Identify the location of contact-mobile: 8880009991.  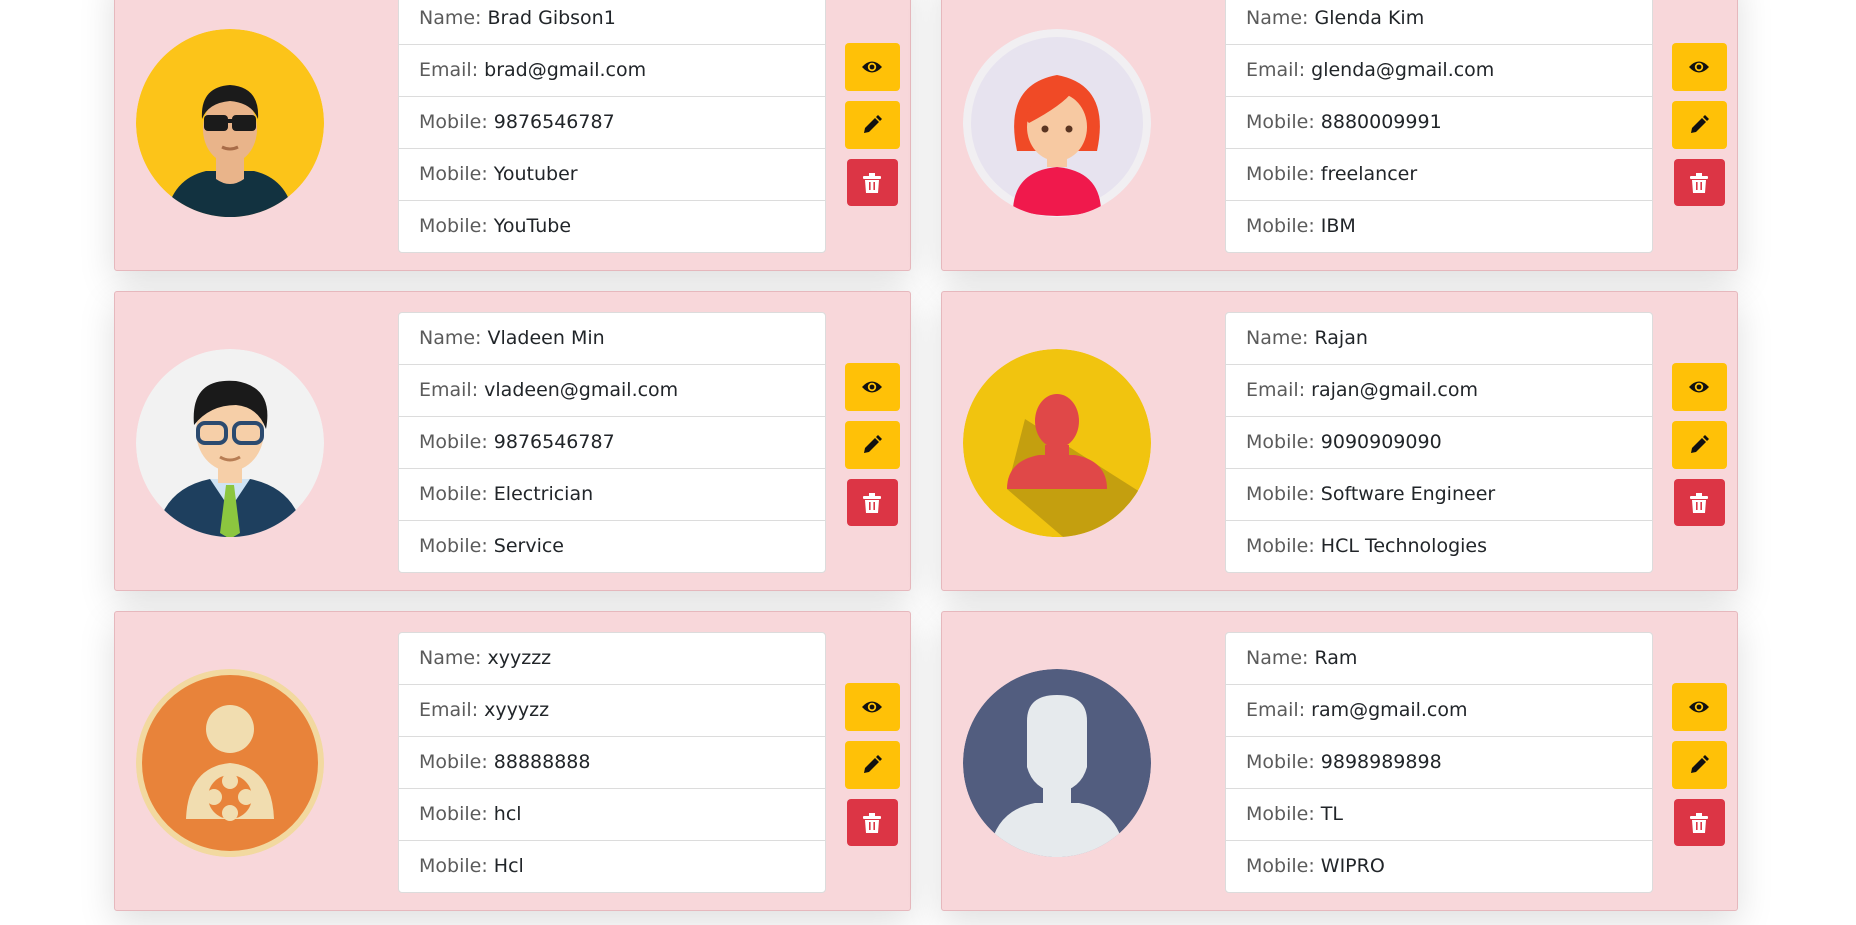
(1381, 122).